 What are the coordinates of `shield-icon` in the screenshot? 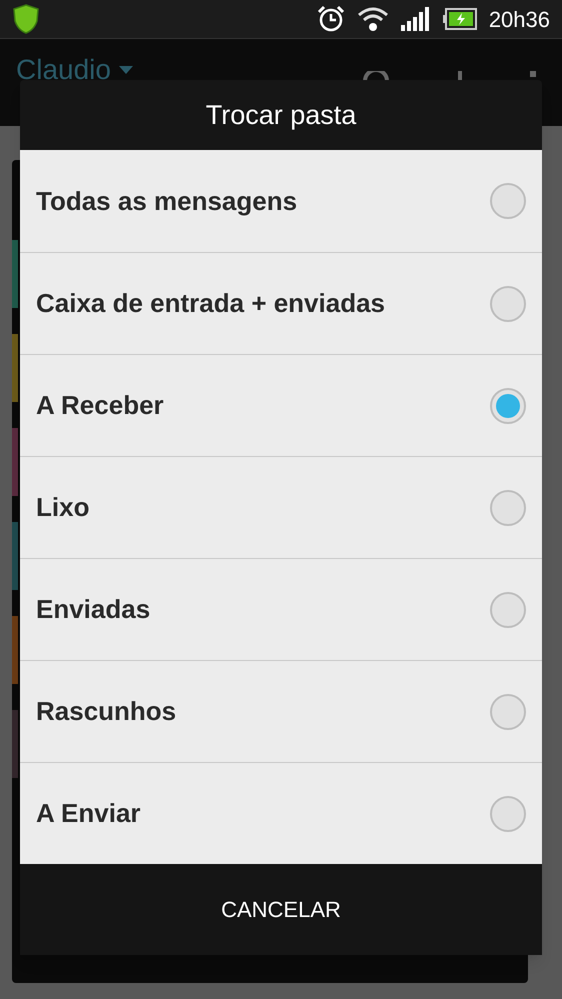 It's located at (26, 19).